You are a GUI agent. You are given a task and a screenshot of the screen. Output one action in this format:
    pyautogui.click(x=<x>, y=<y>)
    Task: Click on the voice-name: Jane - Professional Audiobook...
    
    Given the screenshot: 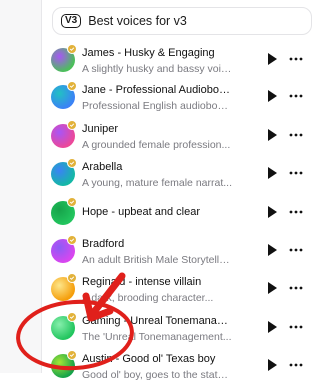 What is the action you would take?
    pyautogui.click(x=157, y=90)
    